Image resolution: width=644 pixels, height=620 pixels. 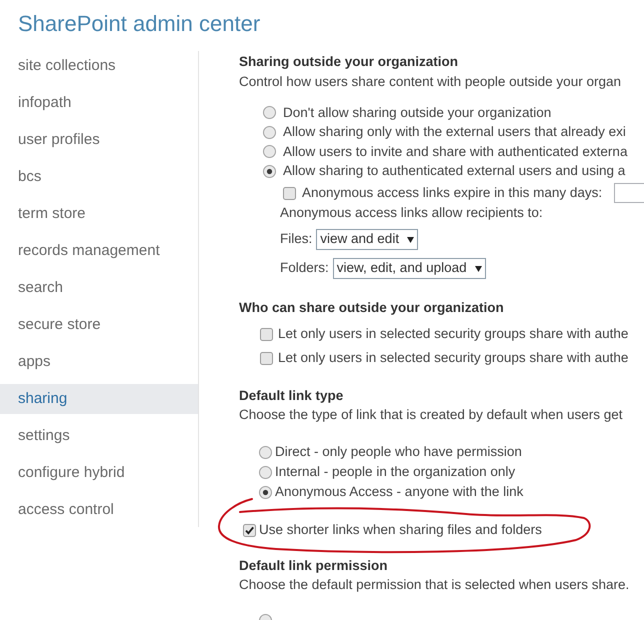 What do you see at coordinates (99, 251) in the screenshot?
I see `nav-item: records management` at bounding box center [99, 251].